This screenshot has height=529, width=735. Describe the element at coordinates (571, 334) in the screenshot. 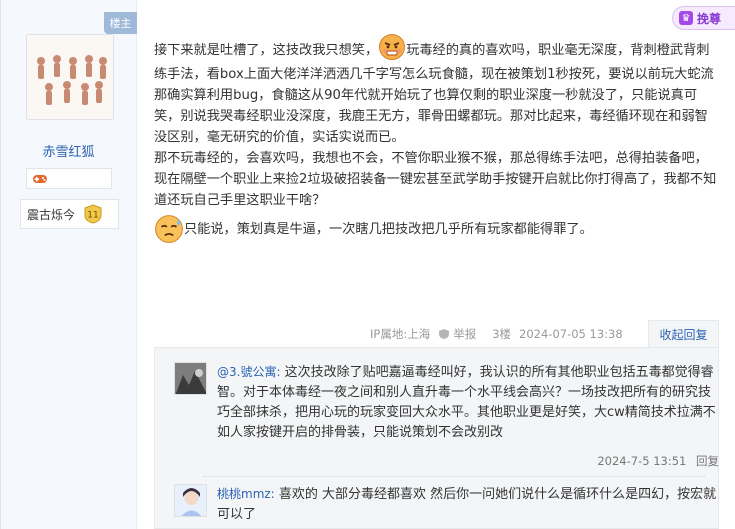

I see `post-time: 2024-07-05 13:38` at that location.